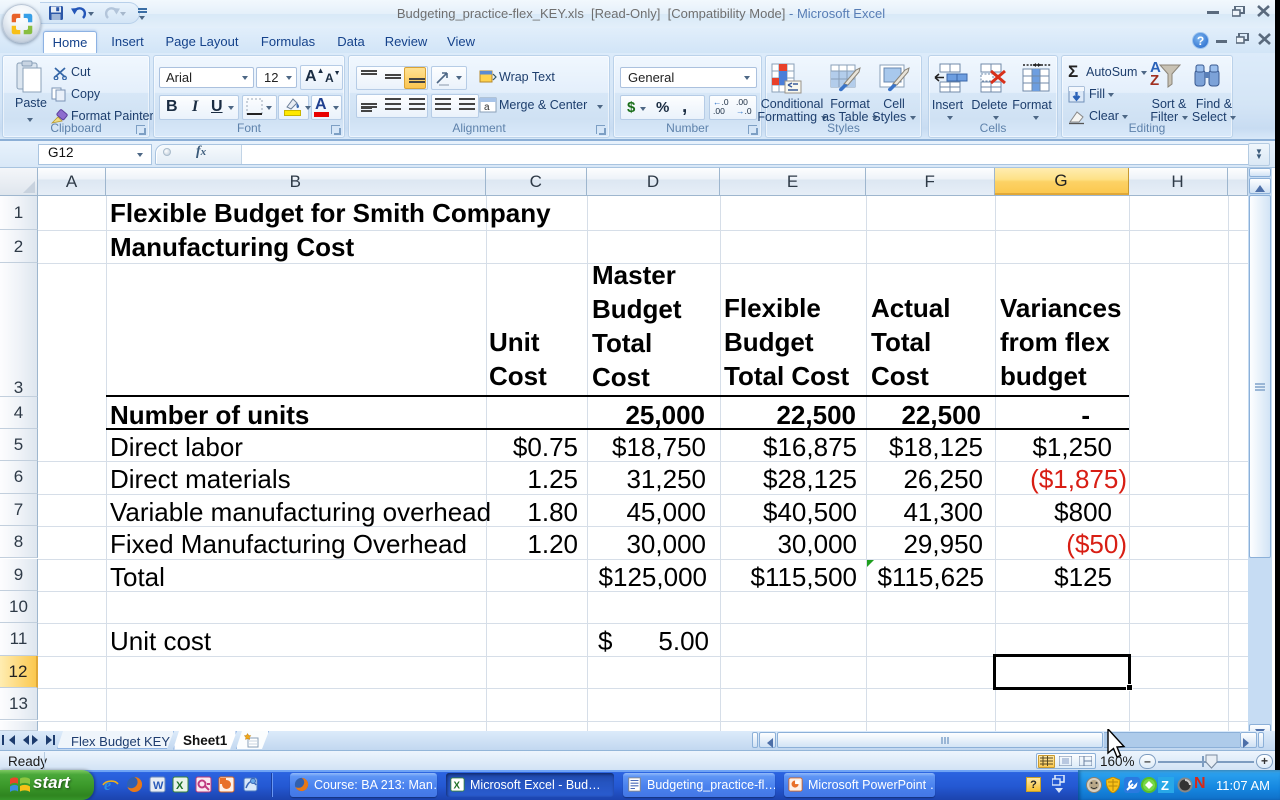 Image resolution: width=1280 pixels, height=800 pixels. I want to click on svg-text: a, so click(487, 107).